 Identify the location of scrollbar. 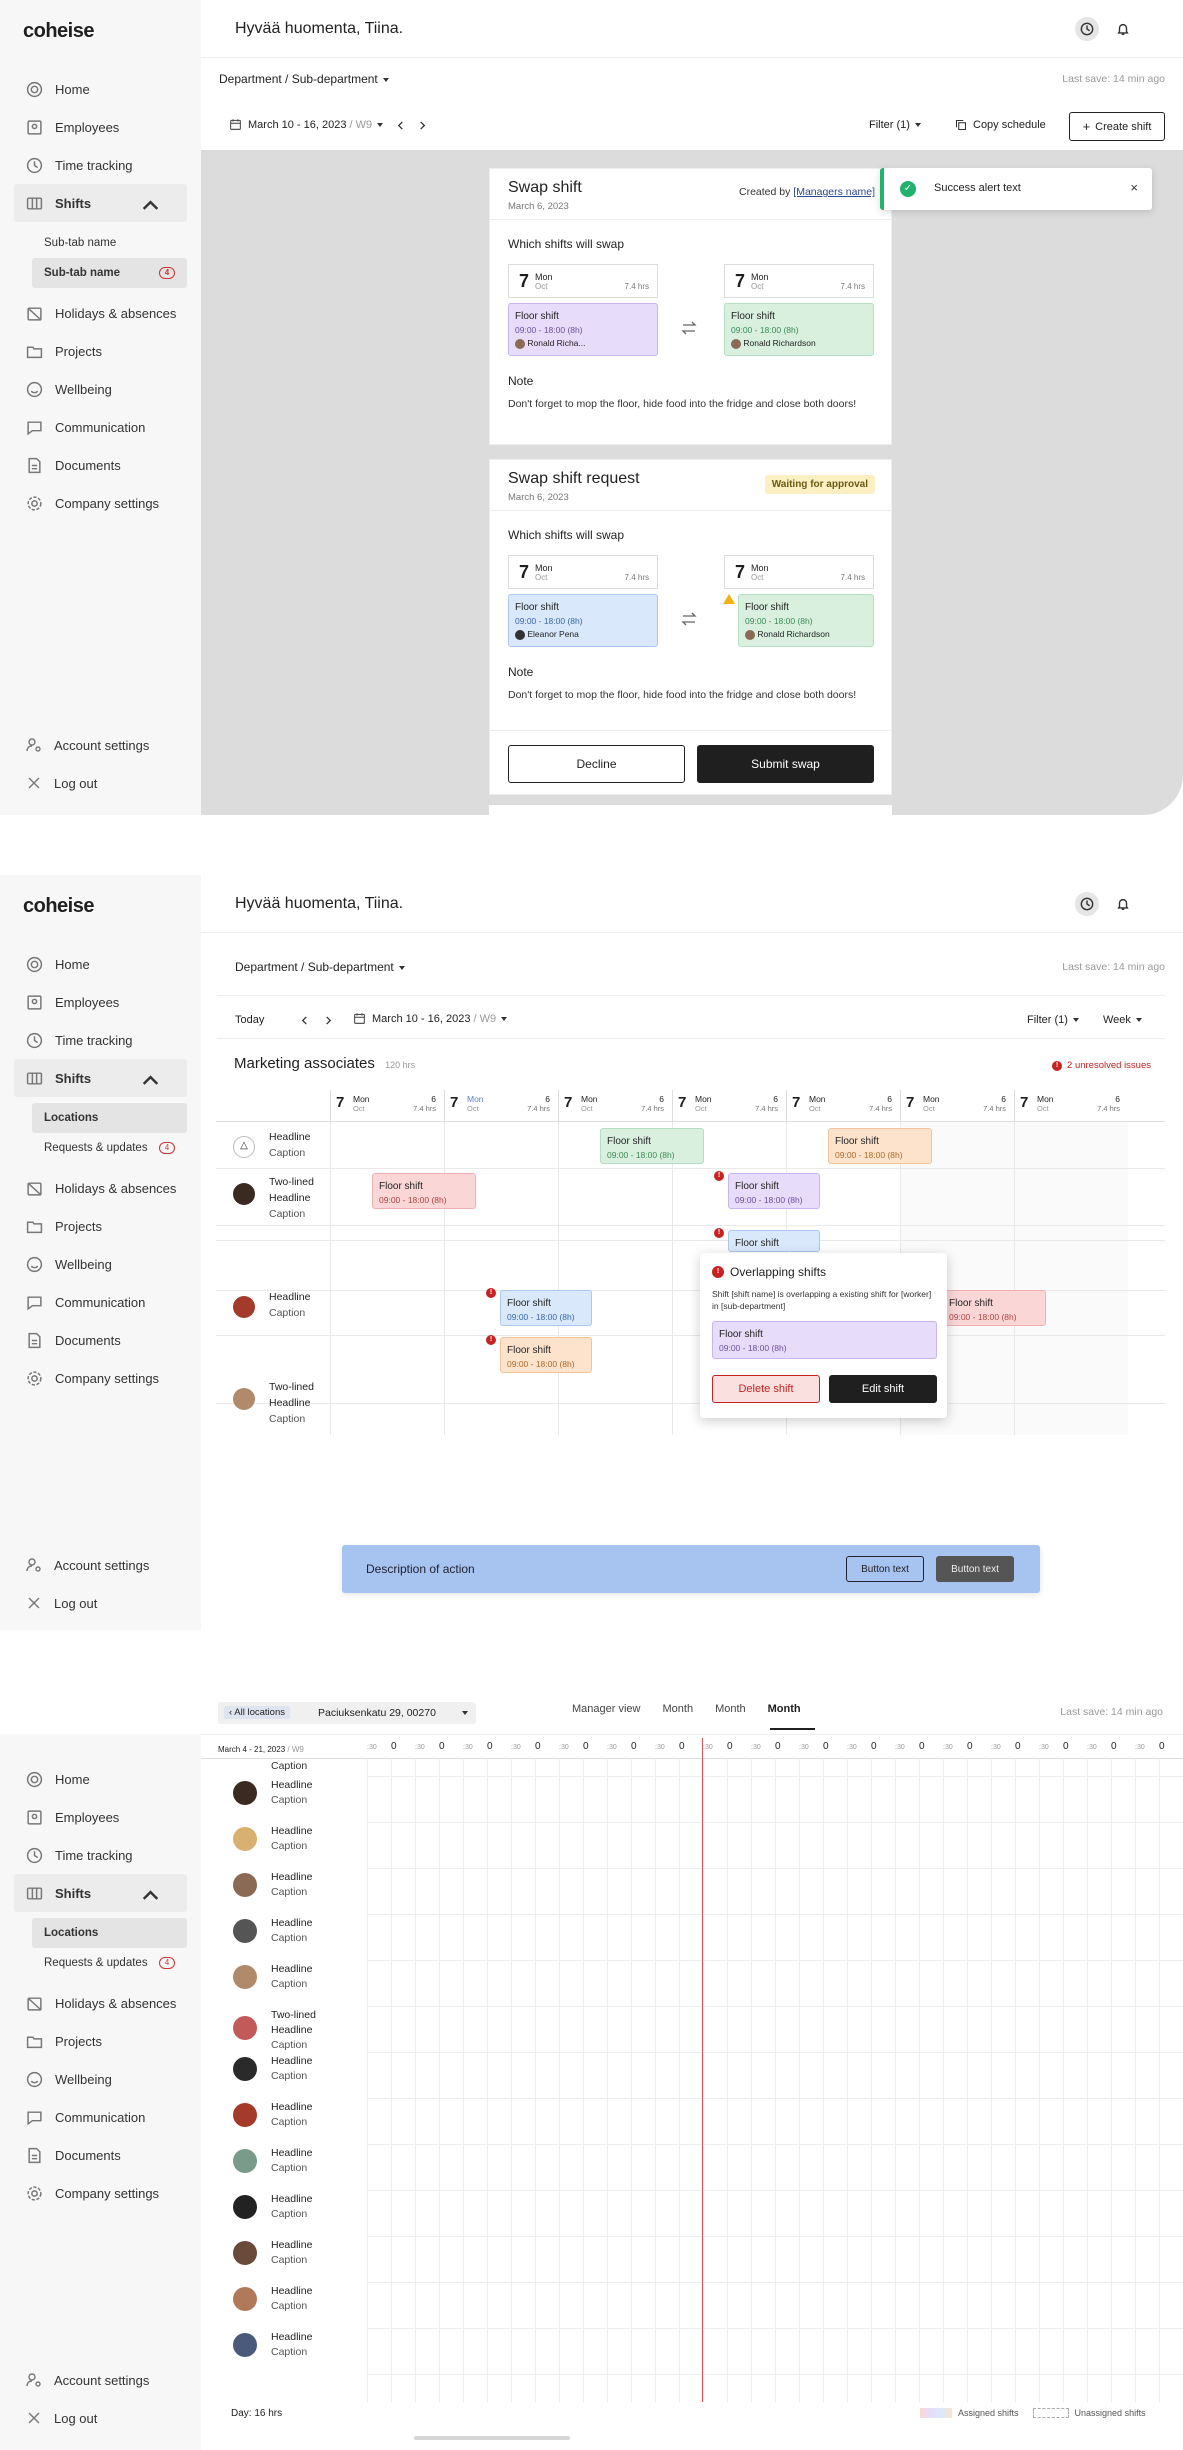
(492, 2438).